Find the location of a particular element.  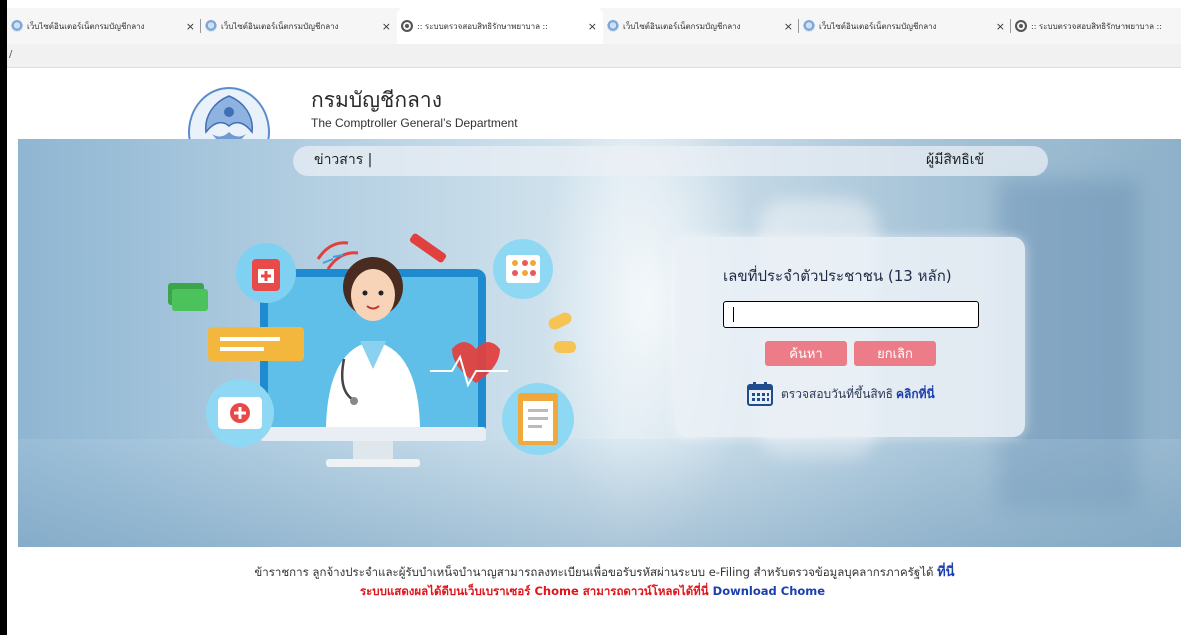

org-name-thai: กรมบัญชีกลาง is located at coordinates (376, 100).